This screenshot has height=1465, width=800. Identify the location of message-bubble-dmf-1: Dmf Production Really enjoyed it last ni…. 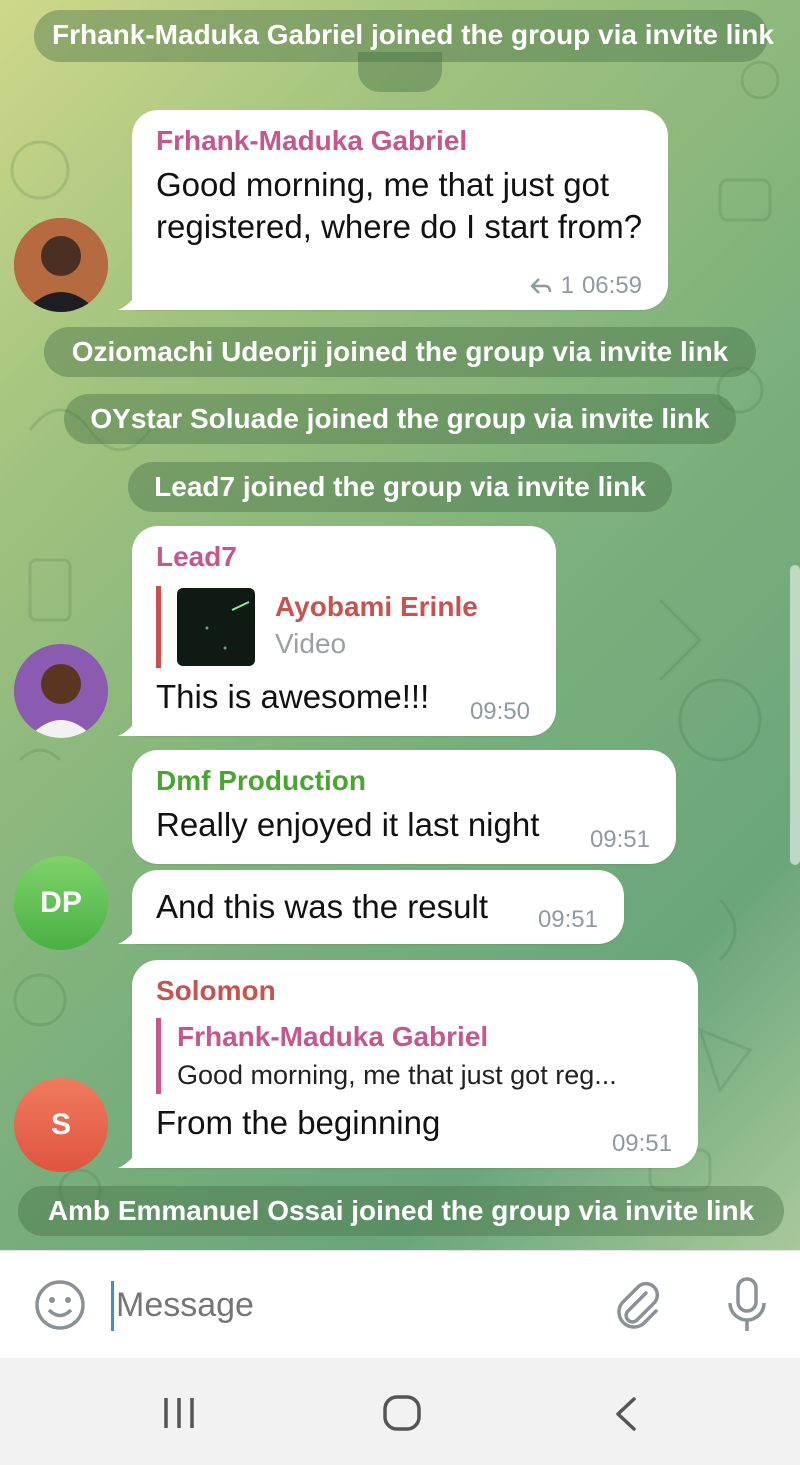
(404, 807).